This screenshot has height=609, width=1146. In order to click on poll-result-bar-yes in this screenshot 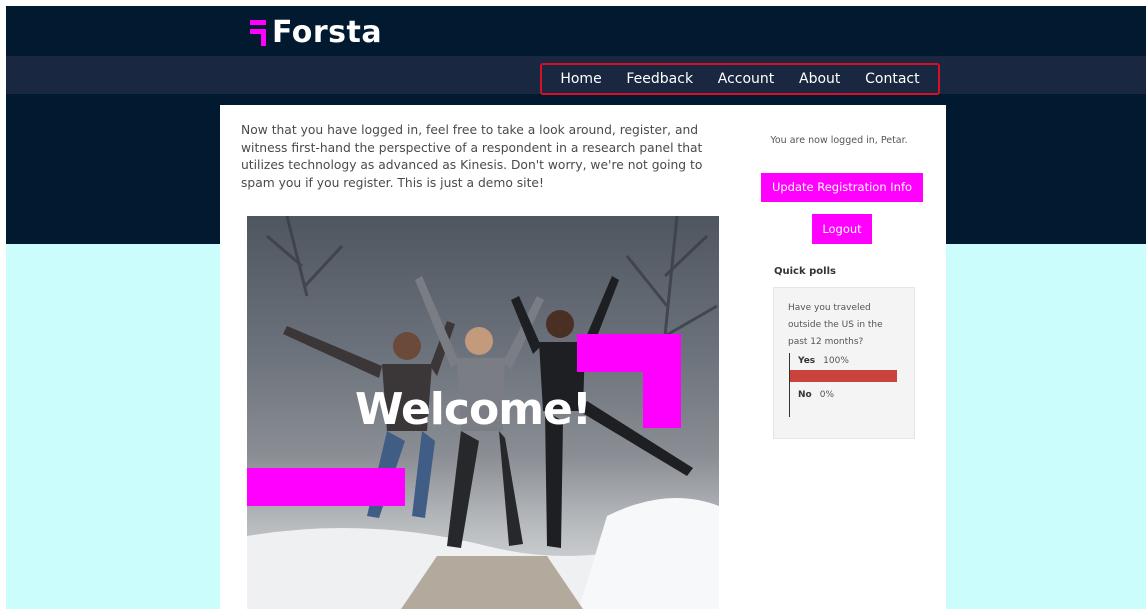, I will do `click(843, 376)`.